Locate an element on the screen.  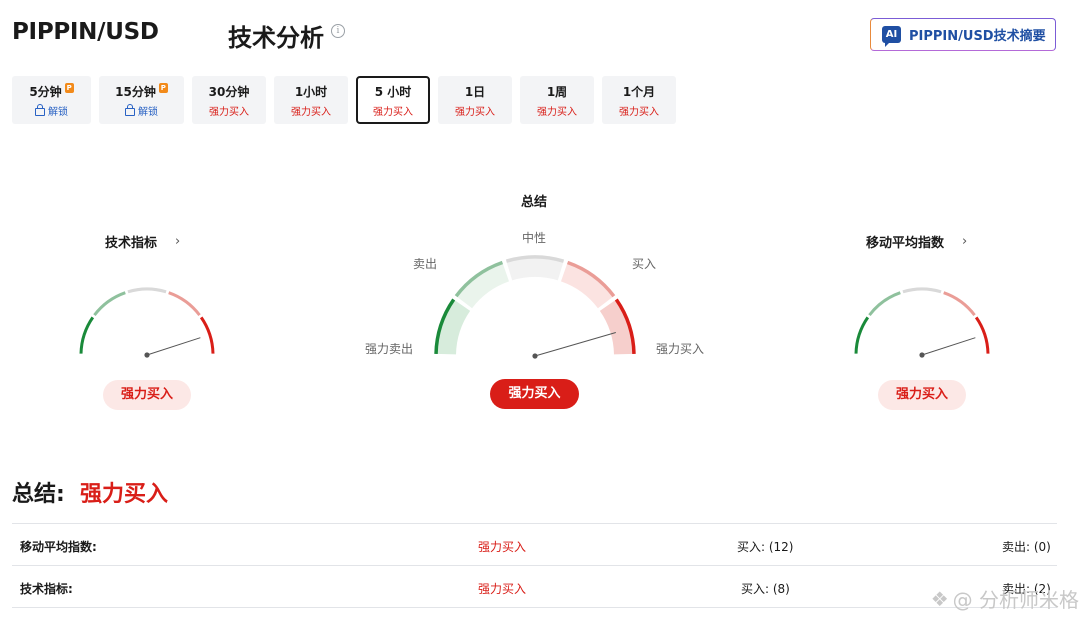
technical-gauge is located at coordinates (147, 322).